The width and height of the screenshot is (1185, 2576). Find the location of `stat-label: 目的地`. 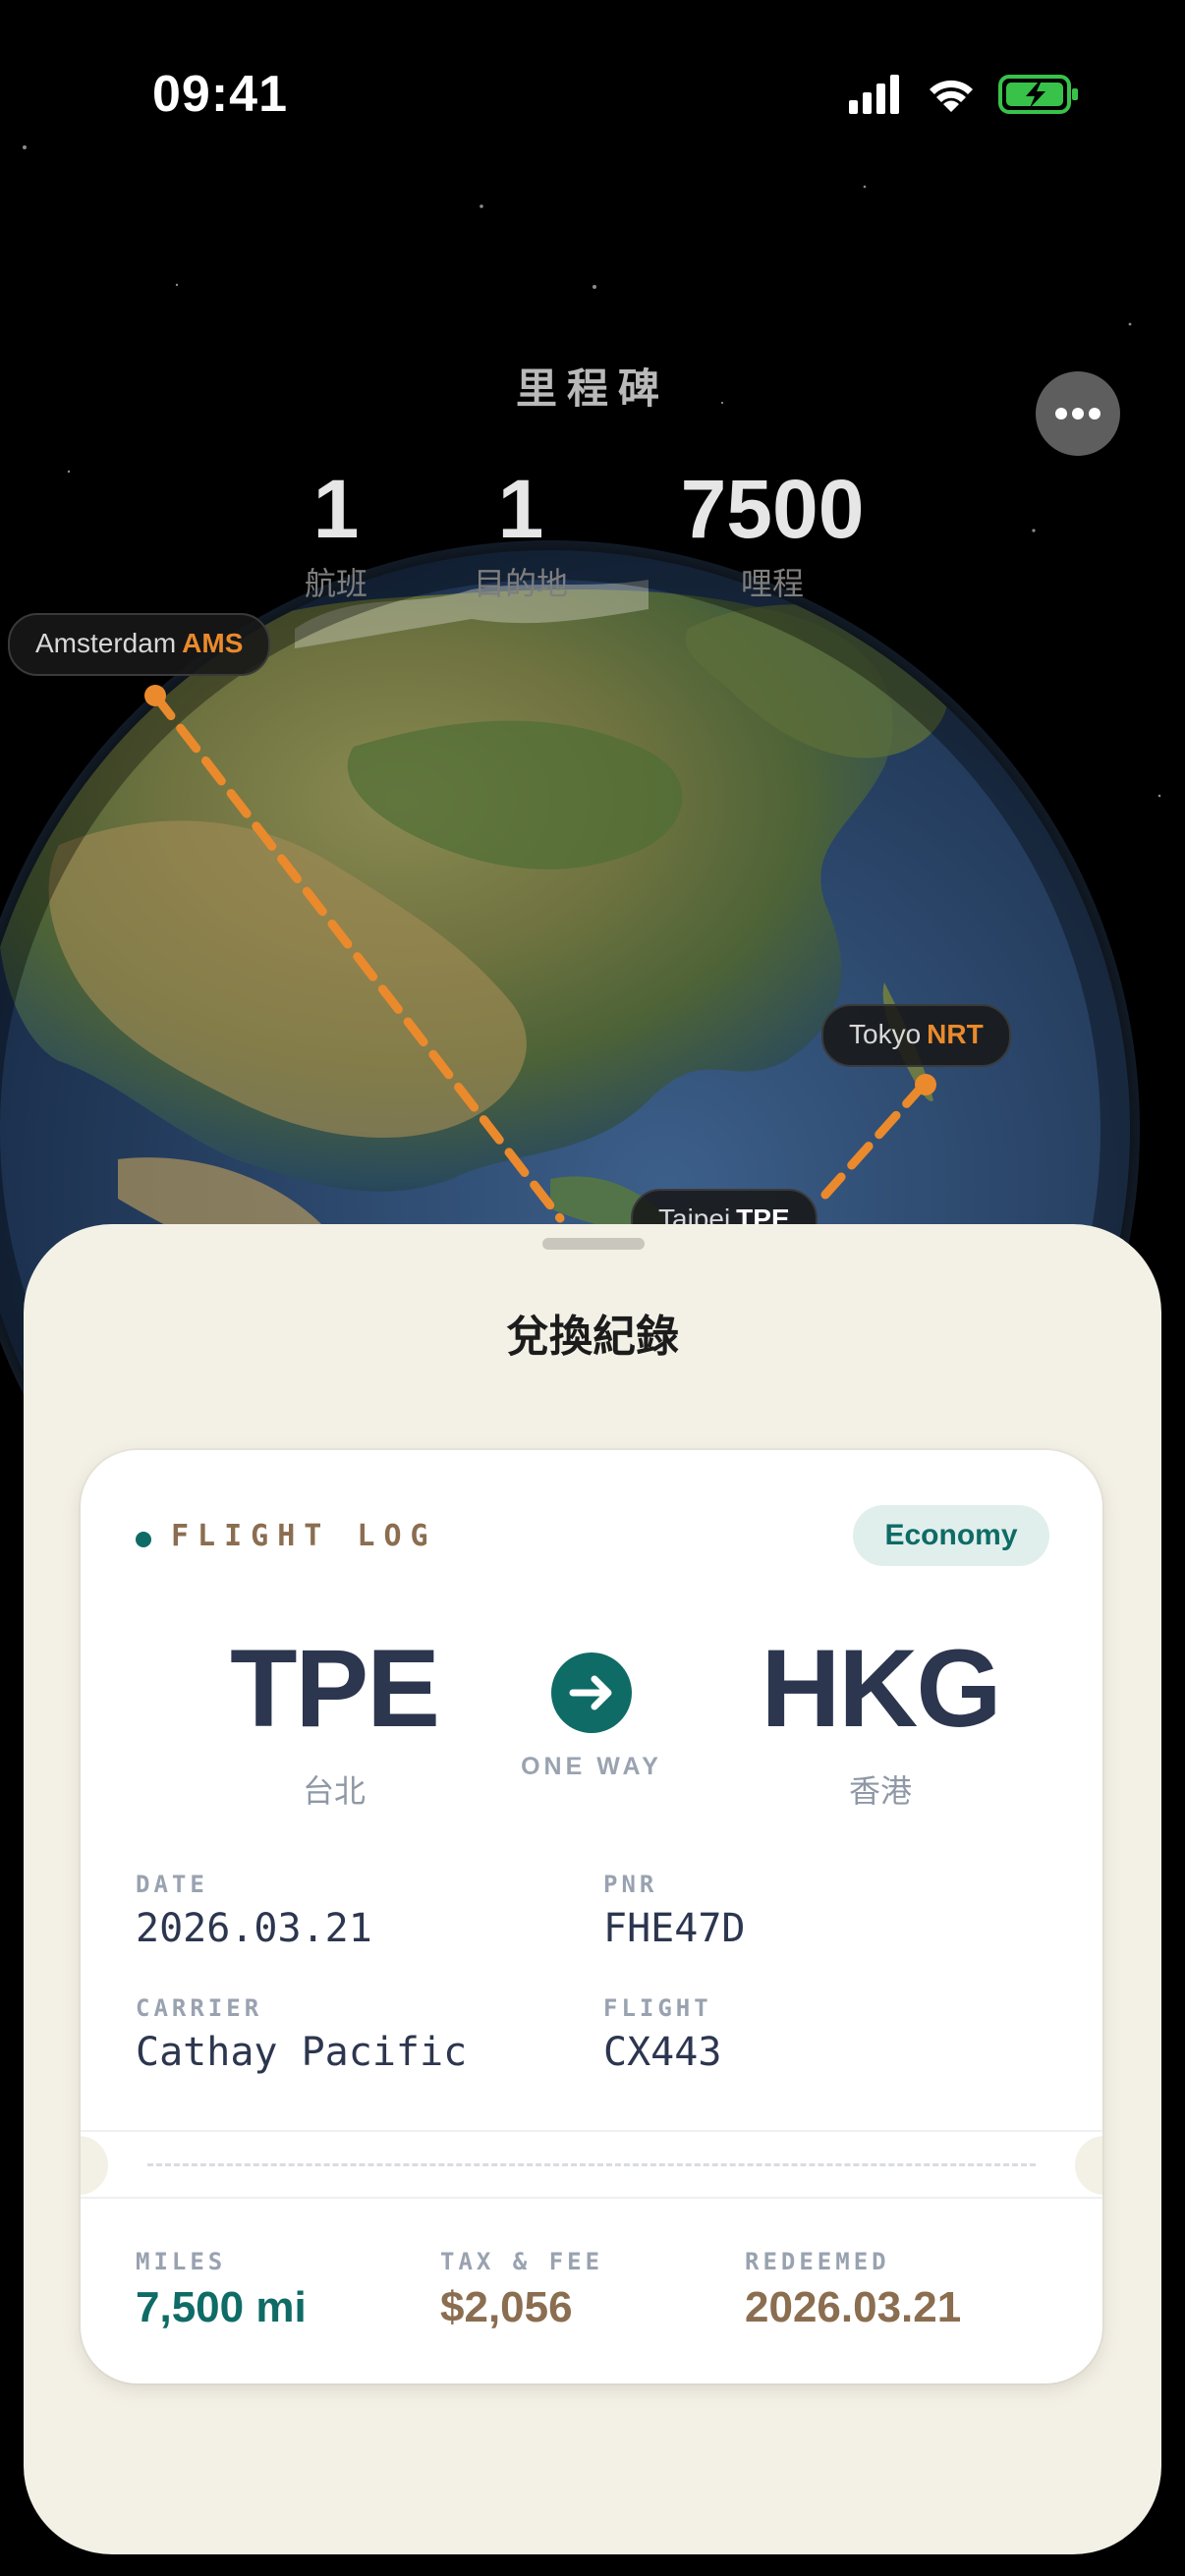

stat-label: 目的地 is located at coordinates (521, 583).